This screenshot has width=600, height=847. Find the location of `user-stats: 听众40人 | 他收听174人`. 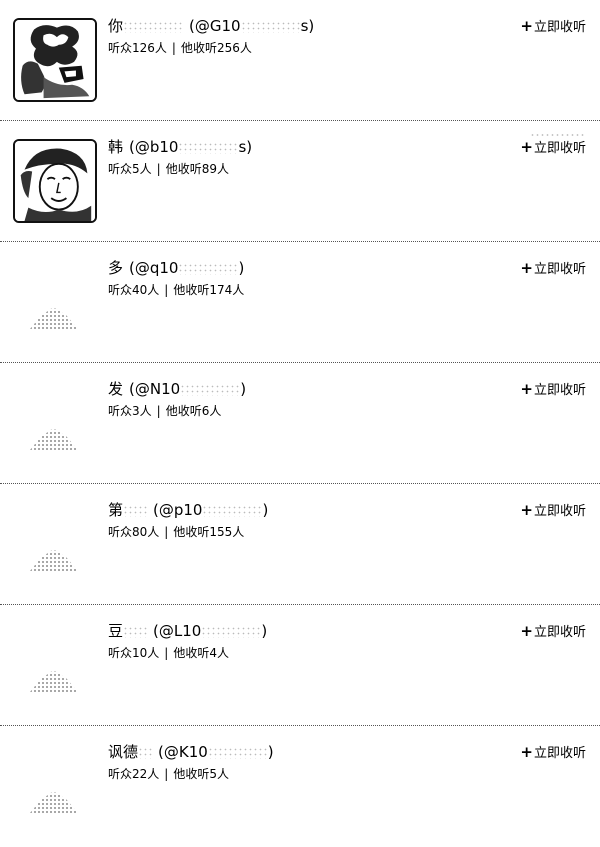

user-stats: 听众40人 | 他收听174人 is located at coordinates (176, 290).